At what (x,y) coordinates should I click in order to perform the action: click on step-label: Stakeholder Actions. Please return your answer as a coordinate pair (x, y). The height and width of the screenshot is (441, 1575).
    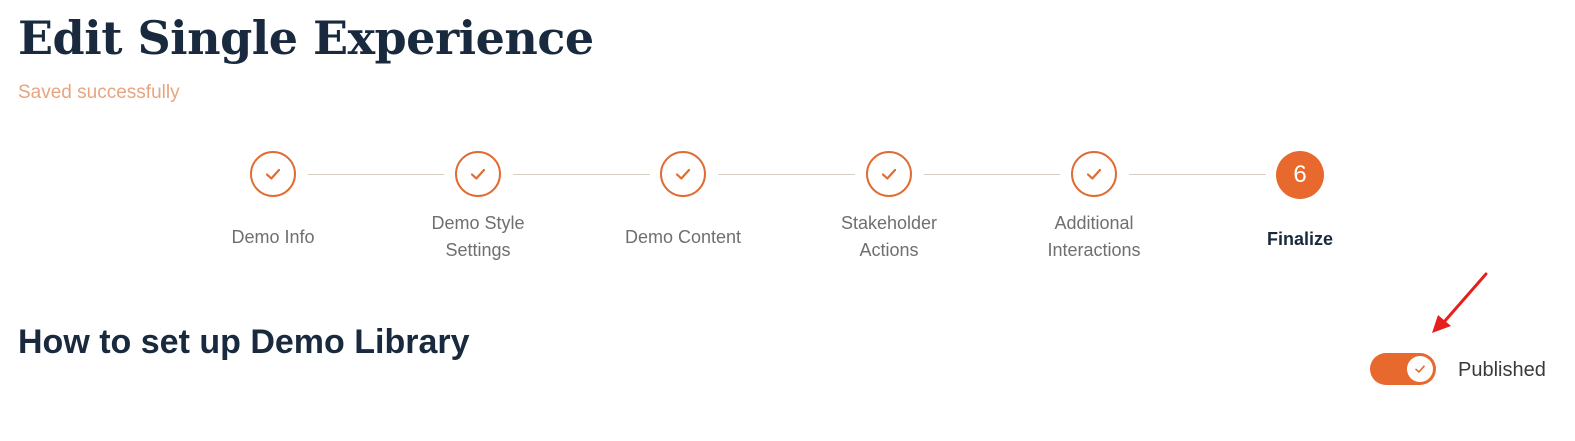
    Looking at the image, I should click on (889, 236).